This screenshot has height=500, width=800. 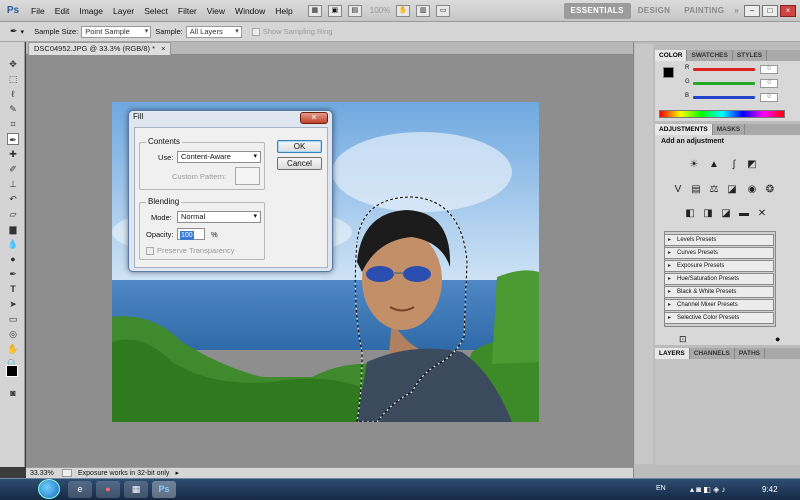 I want to click on brush-tool-icon: ✐, so click(x=13, y=169).